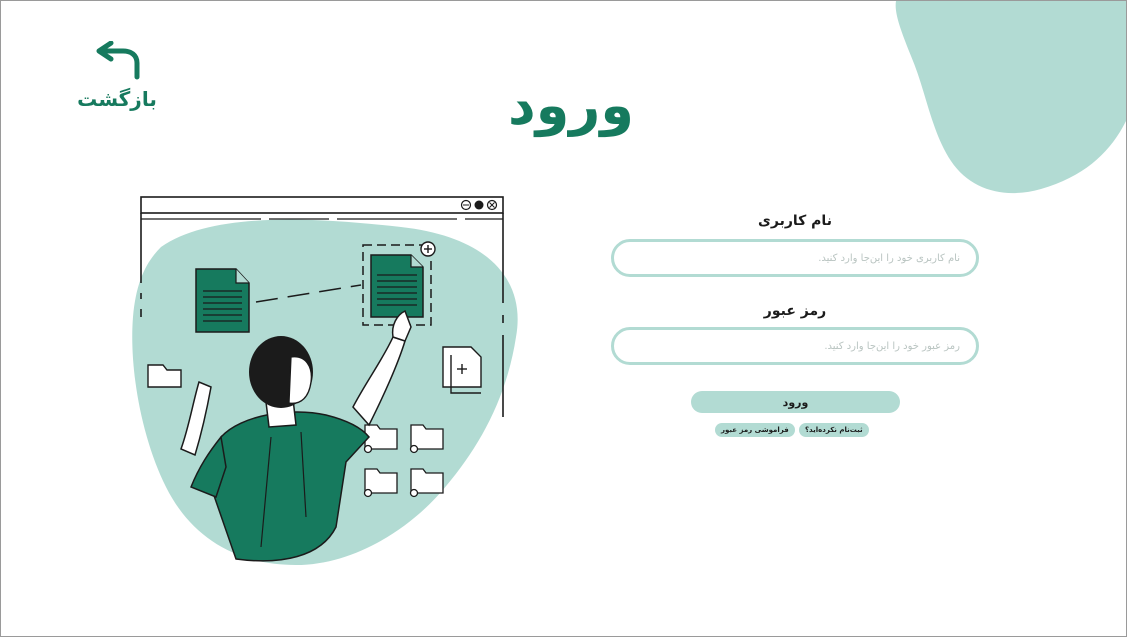  I want to click on login-button: ورود, so click(795, 402).